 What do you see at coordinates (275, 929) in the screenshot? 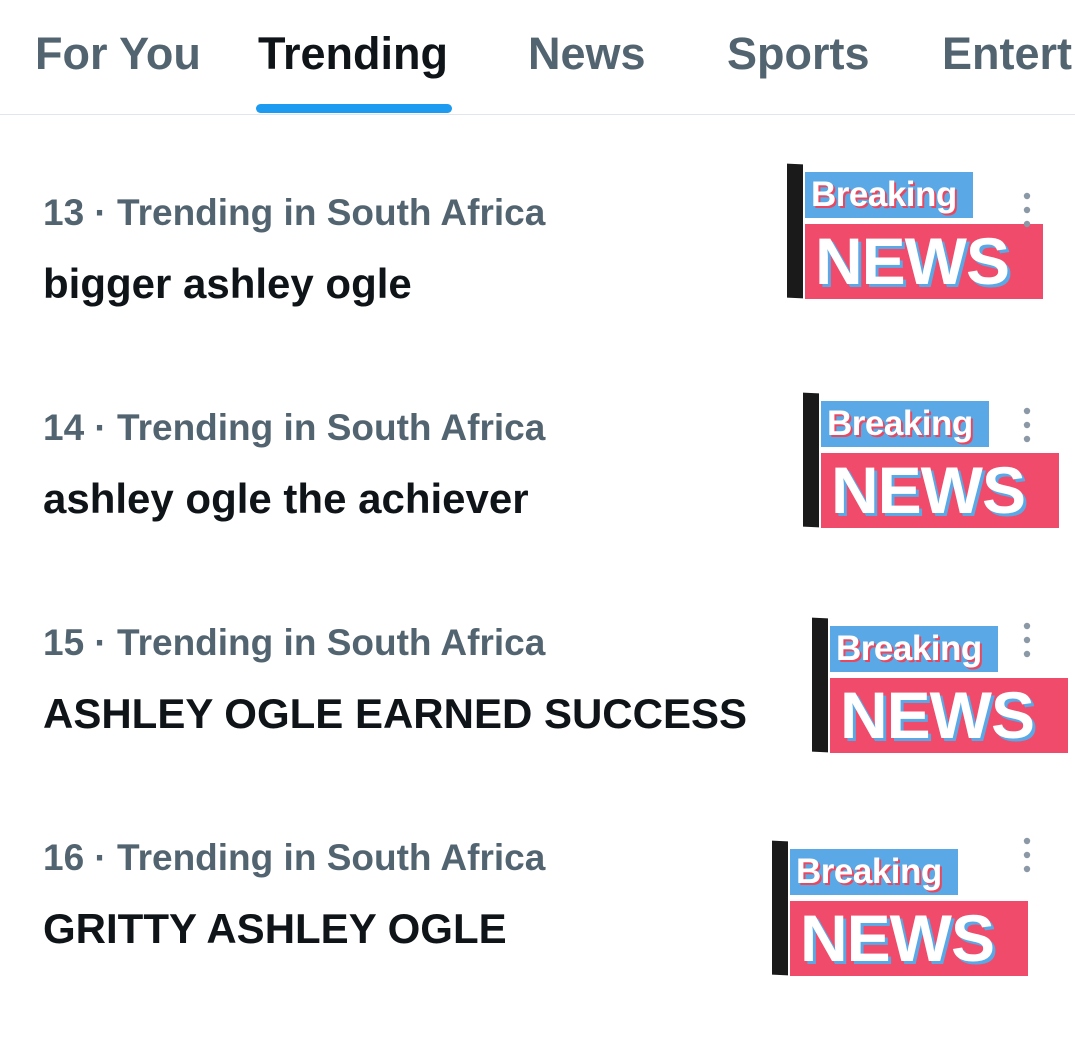
I see `trend-title: GRITTY ASHLEY OGLE` at bounding box center [275, 929].